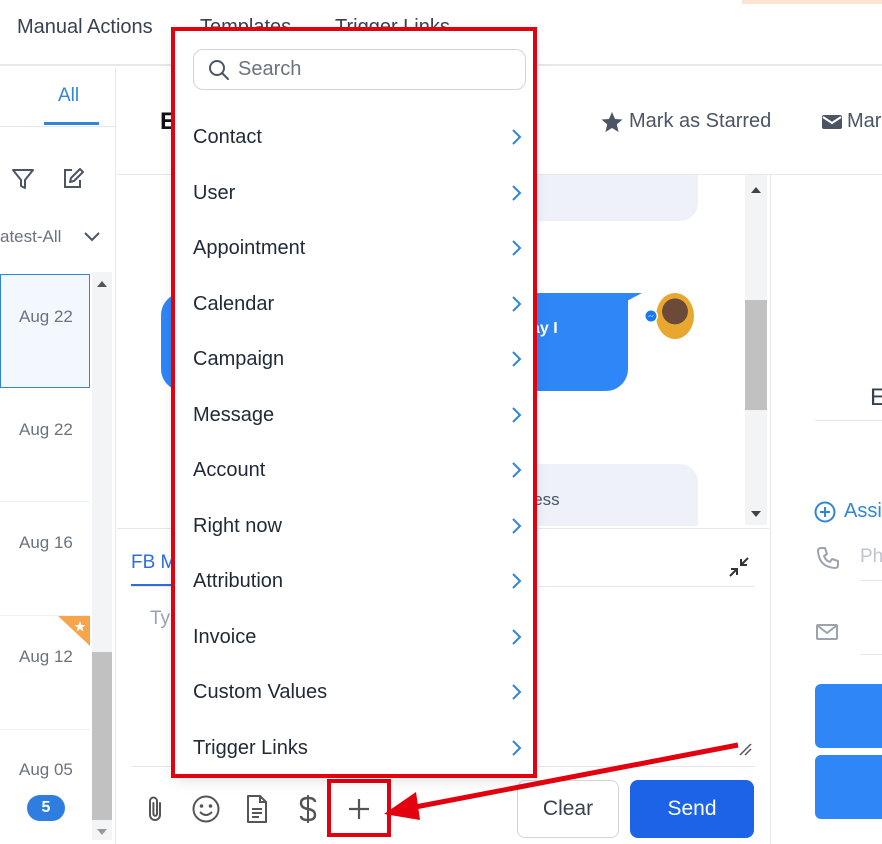  I want to click on tab-all: All, so click(68, 96).